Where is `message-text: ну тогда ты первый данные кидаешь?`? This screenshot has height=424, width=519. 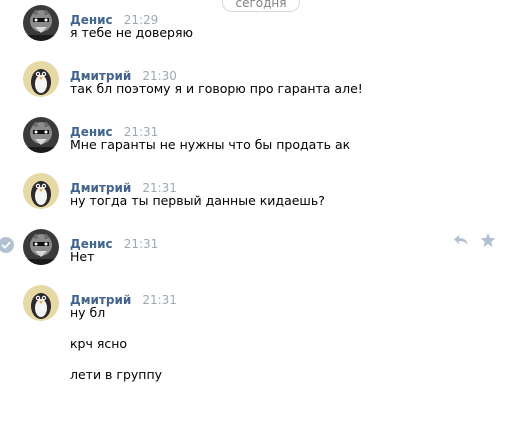 message-text: ну тогда ты первый данные кидаешь? is located at coordinates (197, 200).